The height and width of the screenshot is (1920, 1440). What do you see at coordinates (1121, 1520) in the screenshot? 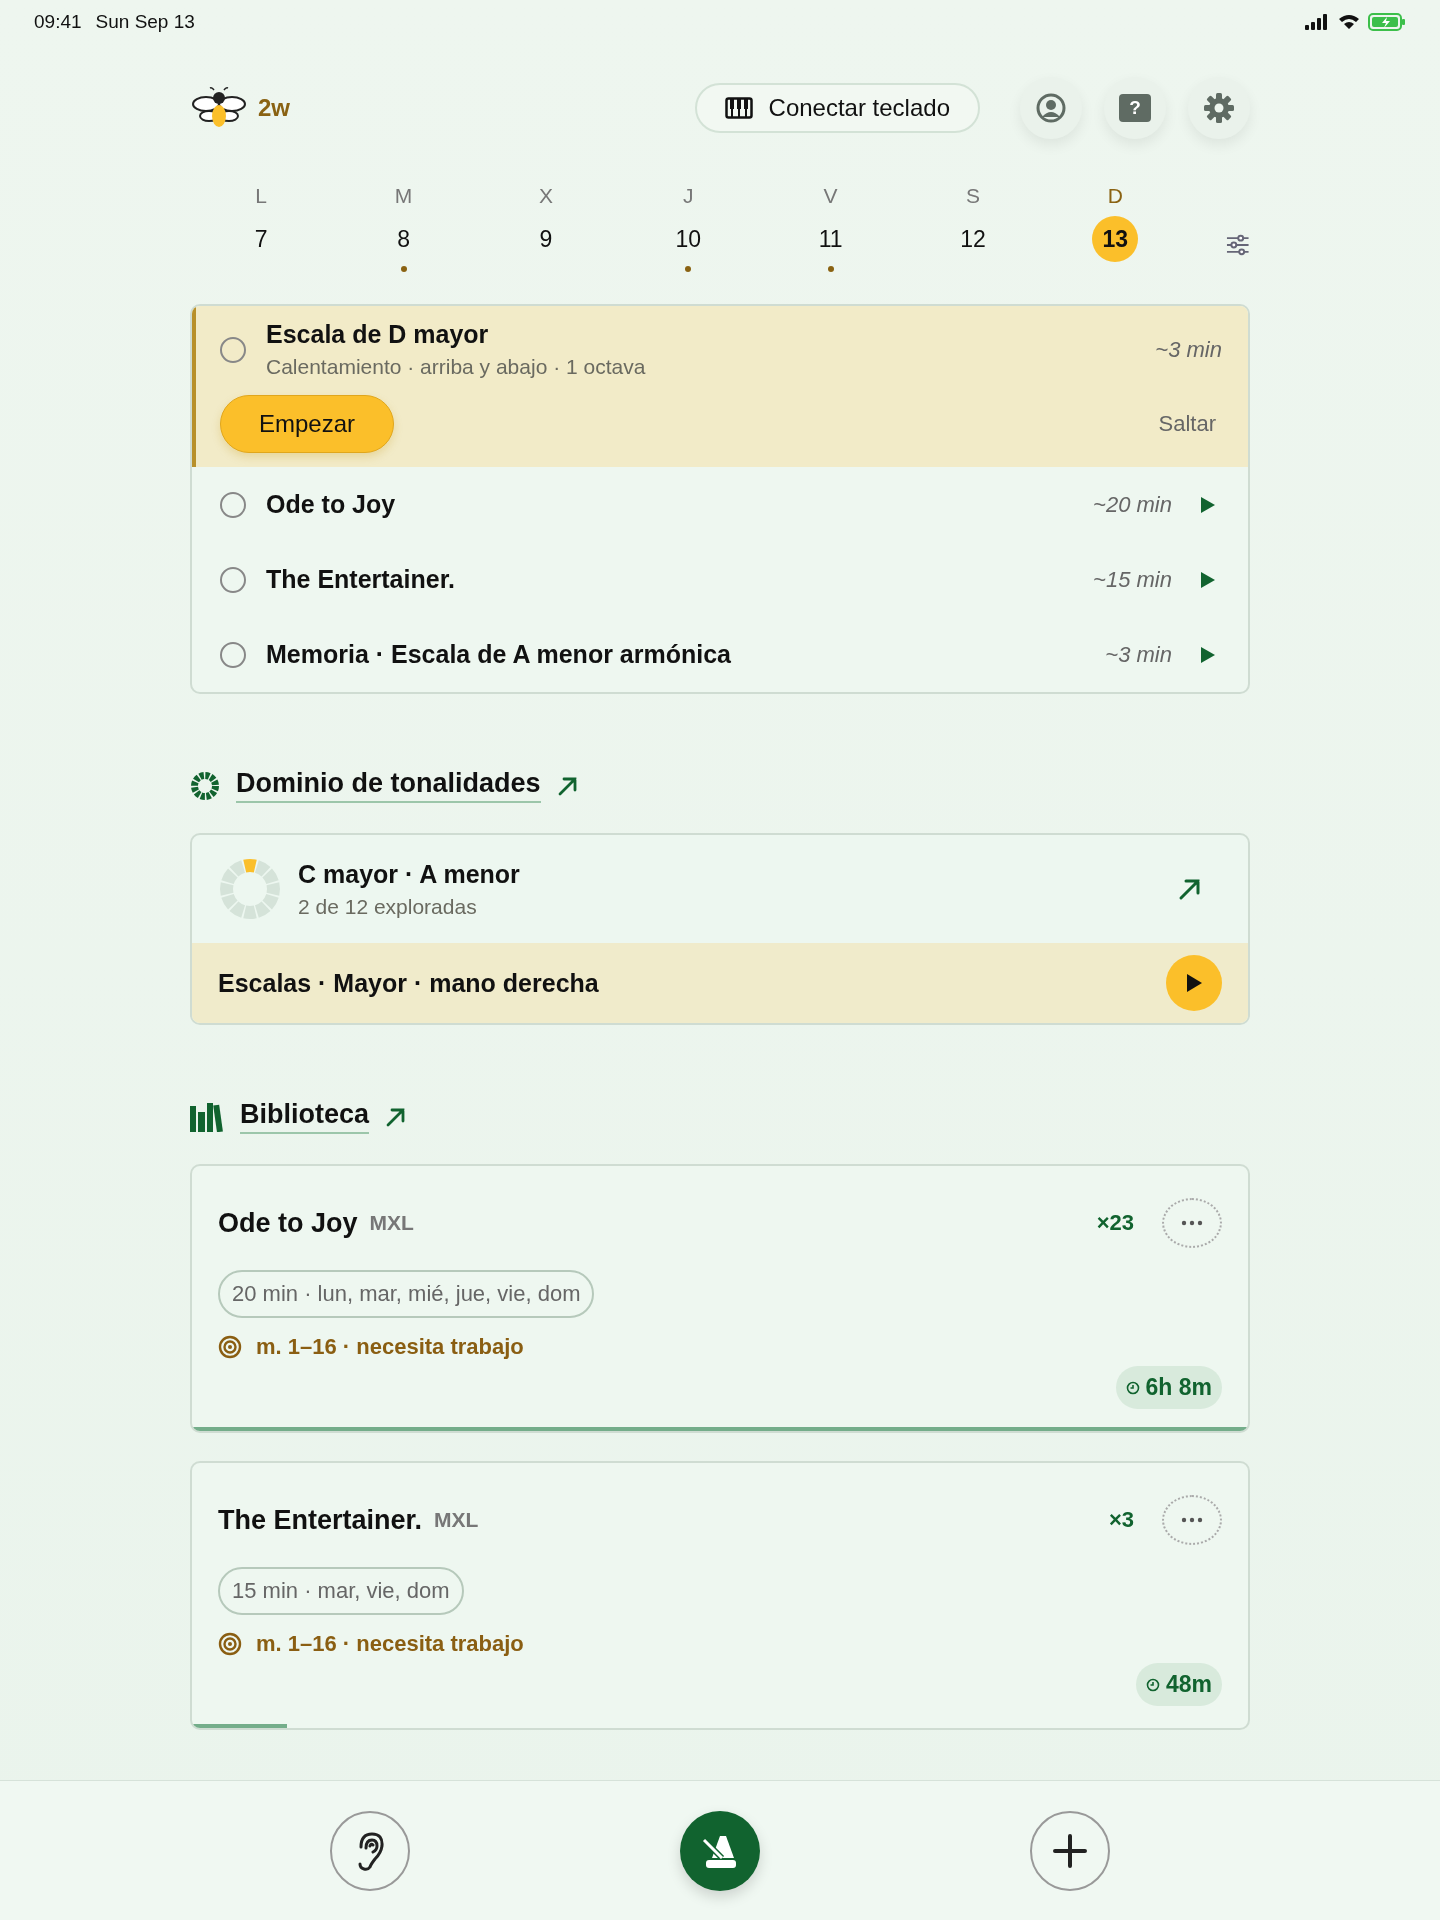
I see `play-count: ×3` at bounding box center [1121, 1520].